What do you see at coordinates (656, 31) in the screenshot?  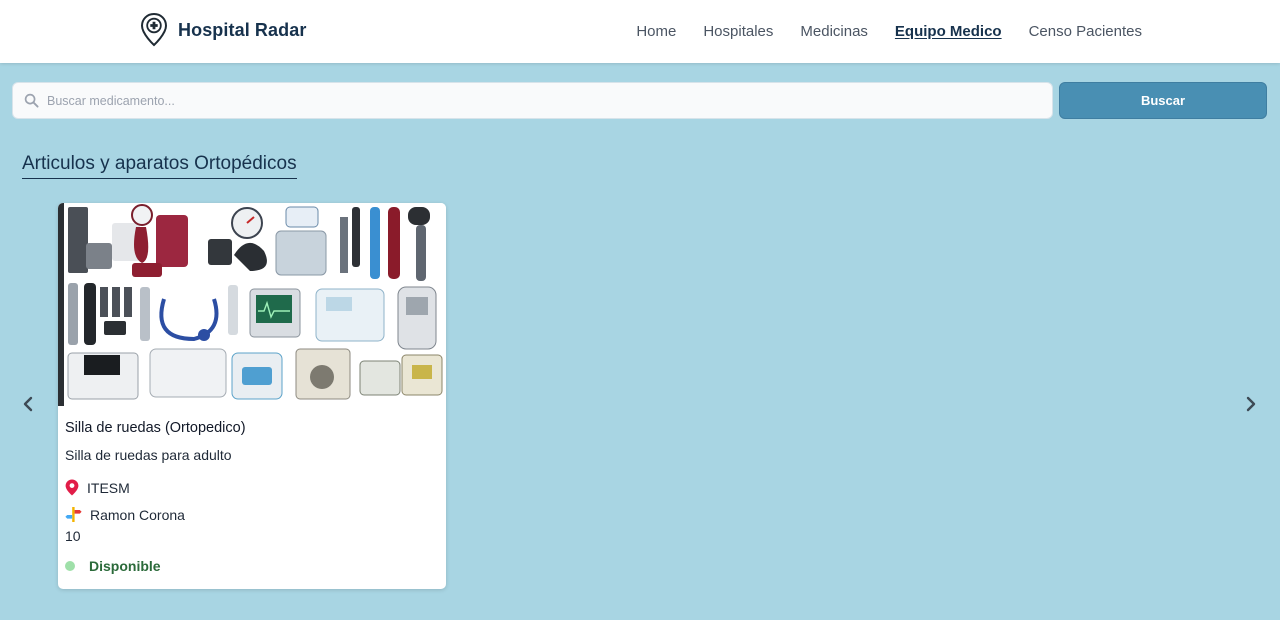 I see `nav-home: Home` at bounding box center [656, 31].